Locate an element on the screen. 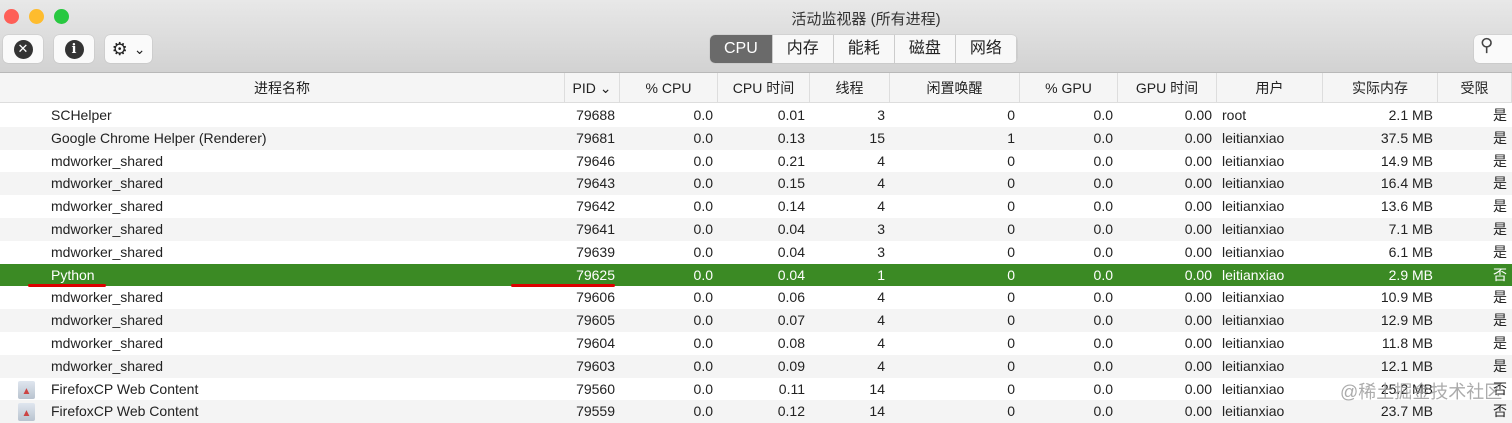  cell-col-3: 0.04 is located at coordinates (764, 252).